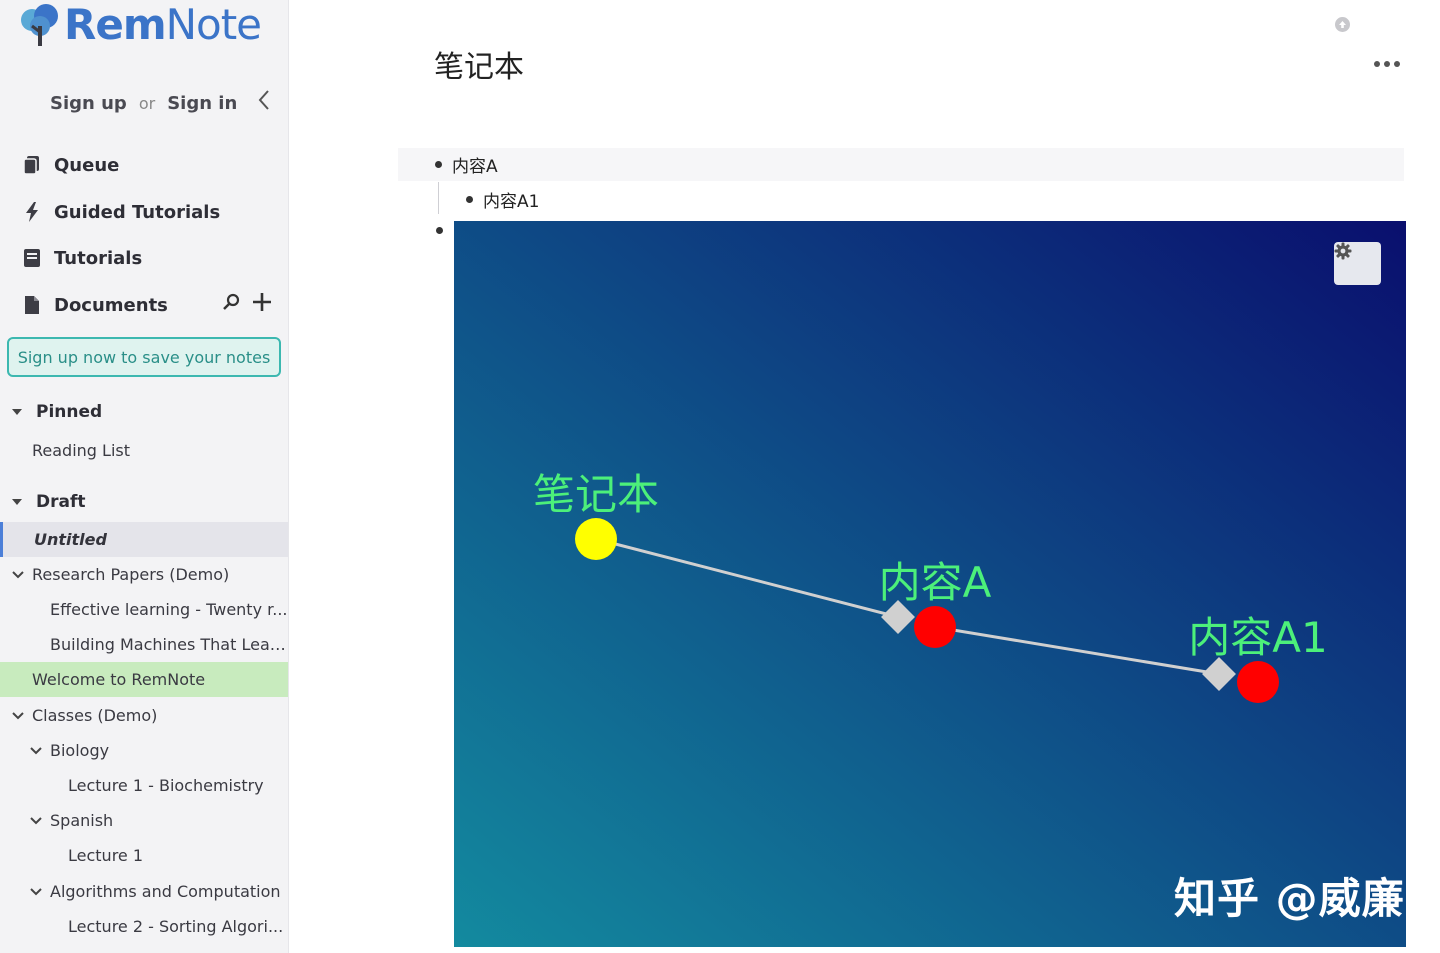 The width and height of the screenshot is (1440, 953). I want to click on tree-item-label: Lecture 1 - Biochemistry, so click(166, 785).